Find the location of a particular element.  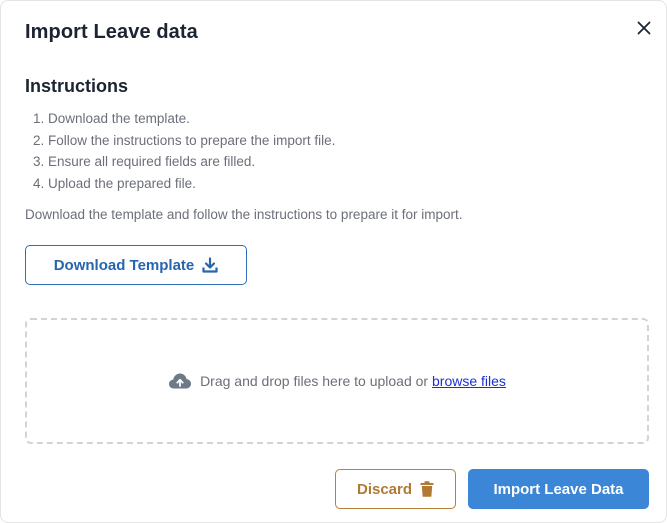

instruction-step: 1. Download the template. is located at coordinates (111, 118).